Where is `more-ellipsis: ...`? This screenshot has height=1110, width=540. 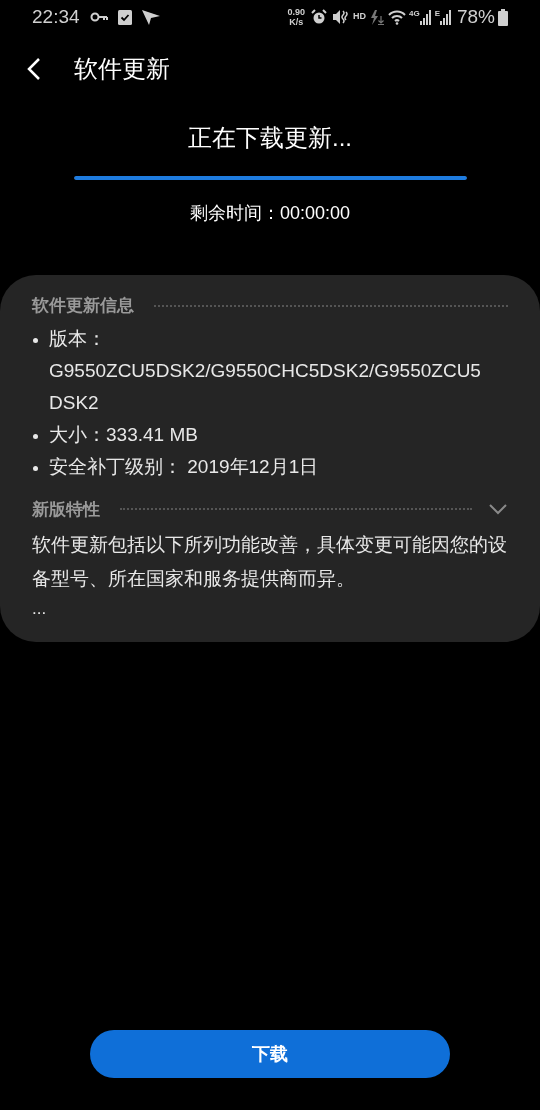 more-ellipsis: ... is located at coordinates (39, 609).